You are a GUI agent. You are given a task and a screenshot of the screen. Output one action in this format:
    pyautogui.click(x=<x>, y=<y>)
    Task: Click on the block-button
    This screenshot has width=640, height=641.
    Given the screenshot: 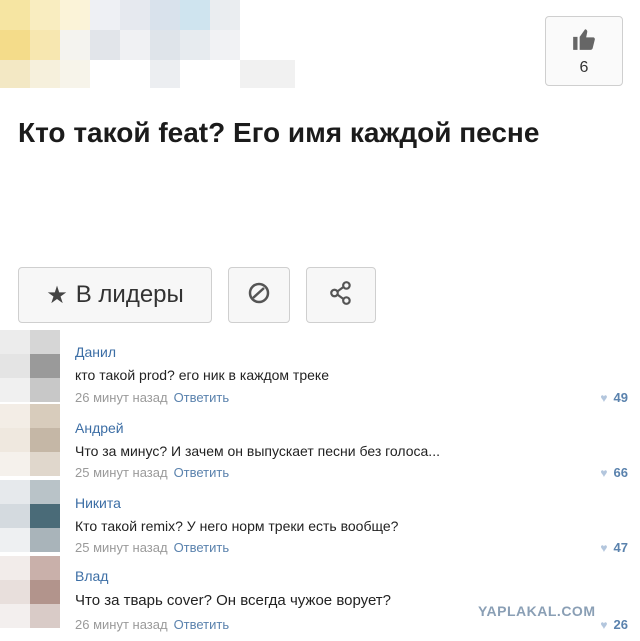 What is the action you would take?
    pyautogui.click(x=259, y=295)
    